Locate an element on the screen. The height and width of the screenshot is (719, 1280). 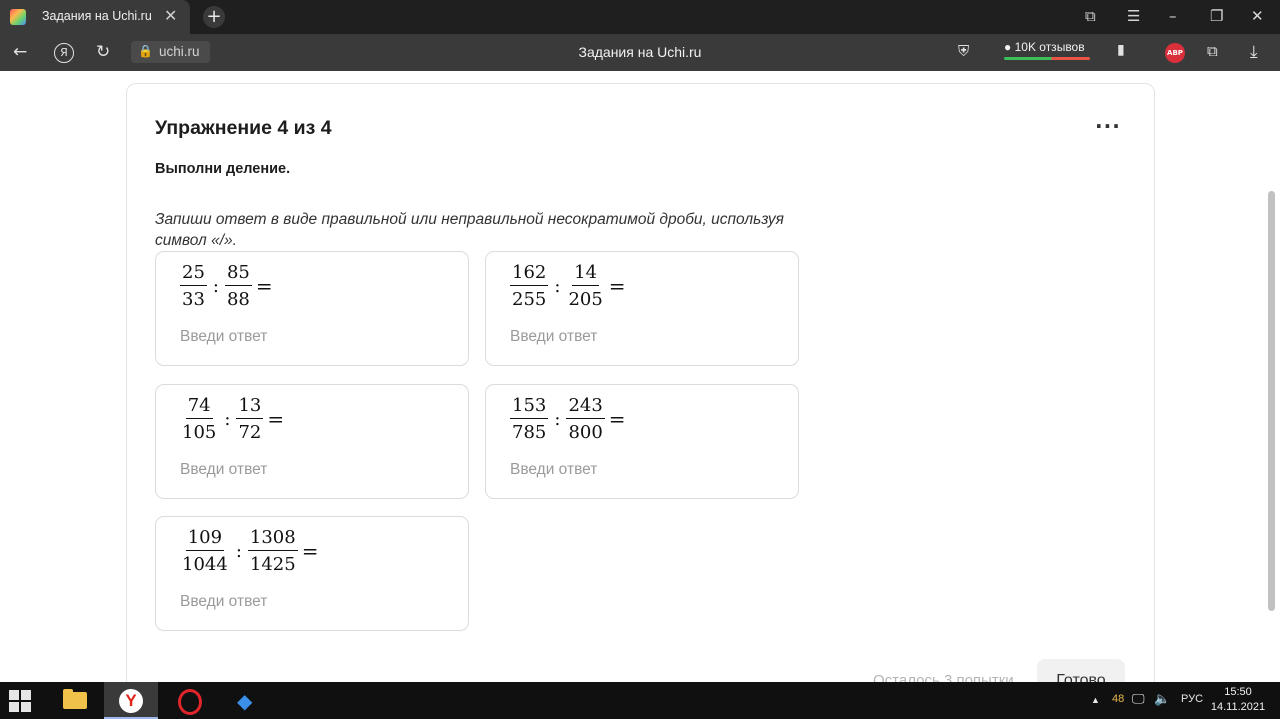
exercise-title: Упражнение 4 из 4 is located at coordinates (243, 128).